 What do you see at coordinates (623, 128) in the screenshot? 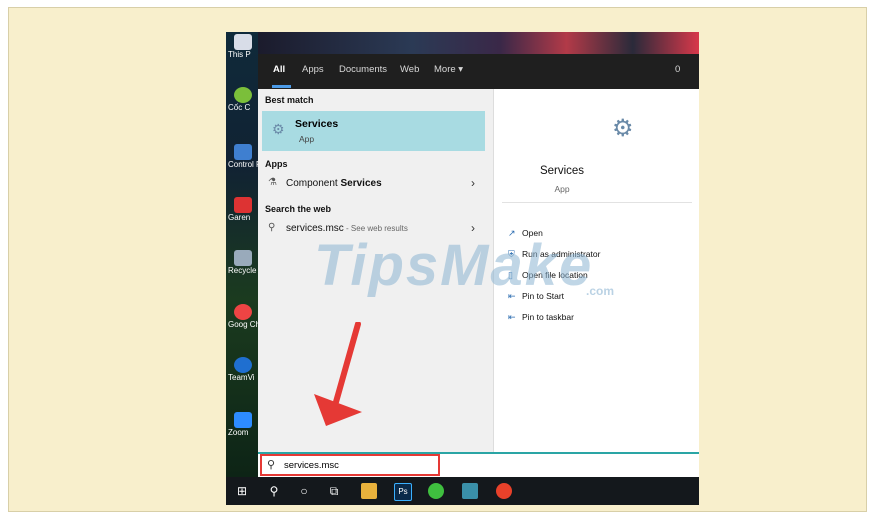
I see `services-gear-icon-large: ⚙` at bounding box center [623, 128].